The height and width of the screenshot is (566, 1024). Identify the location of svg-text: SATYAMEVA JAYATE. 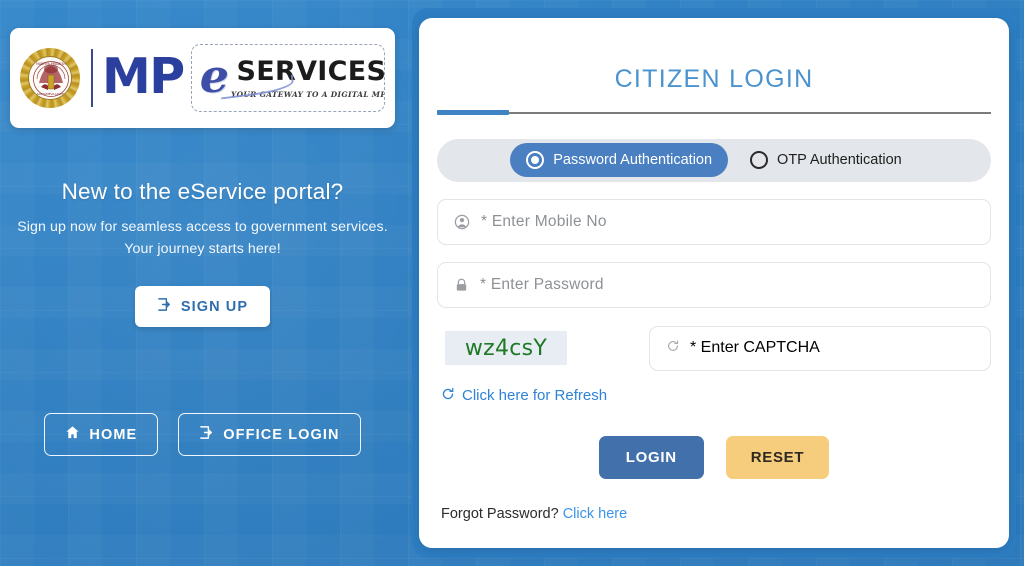
(51, 94).